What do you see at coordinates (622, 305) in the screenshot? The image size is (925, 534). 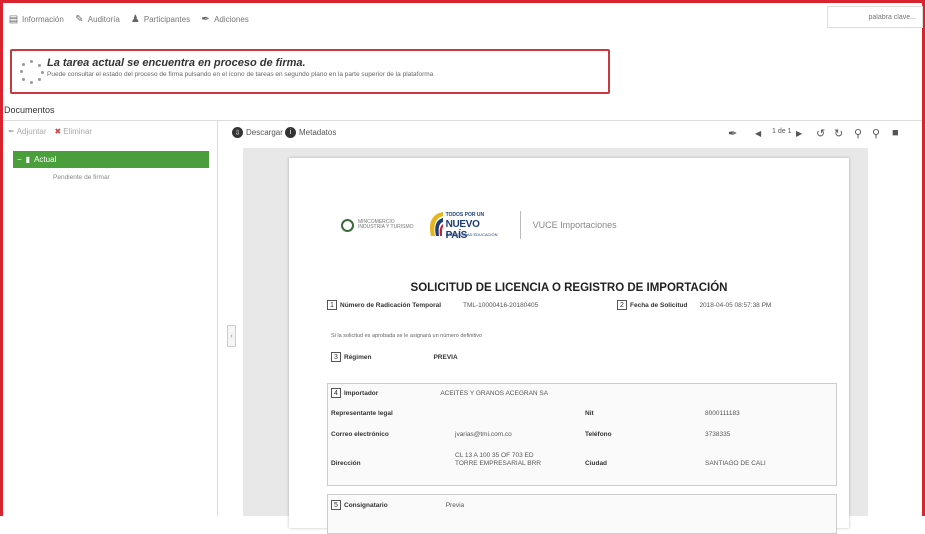 I see `field-number: 2` at bounding box center [622, 305].